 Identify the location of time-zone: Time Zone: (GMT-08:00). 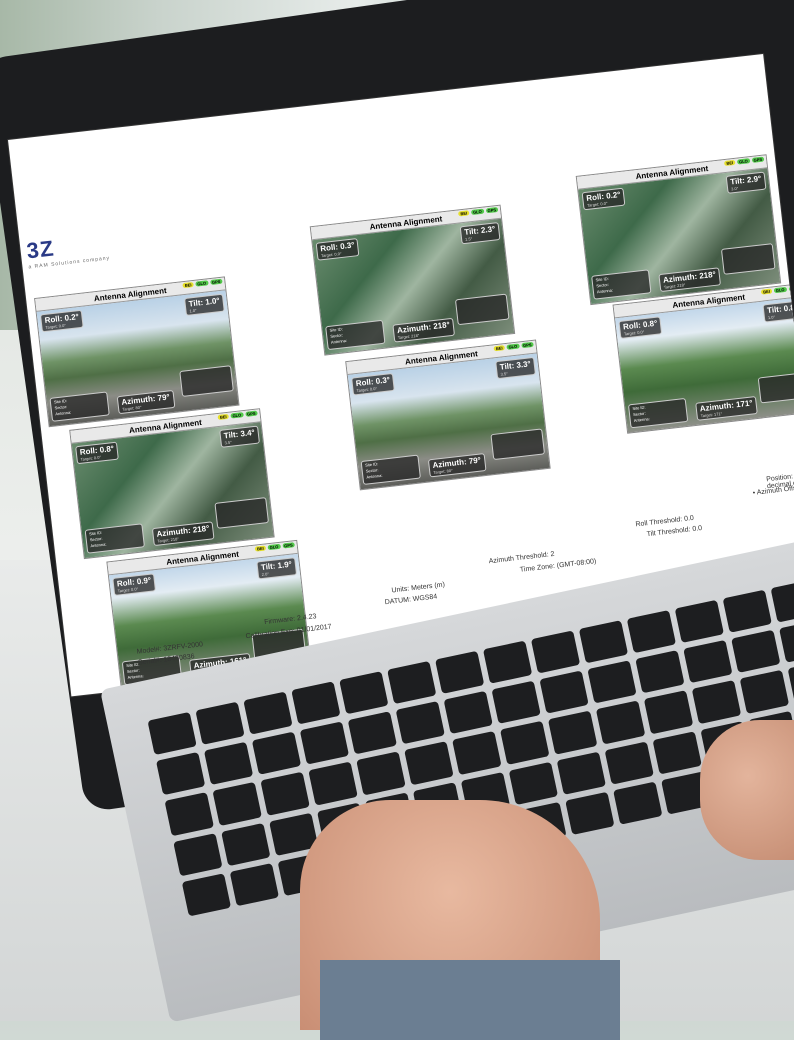
(558, 566).